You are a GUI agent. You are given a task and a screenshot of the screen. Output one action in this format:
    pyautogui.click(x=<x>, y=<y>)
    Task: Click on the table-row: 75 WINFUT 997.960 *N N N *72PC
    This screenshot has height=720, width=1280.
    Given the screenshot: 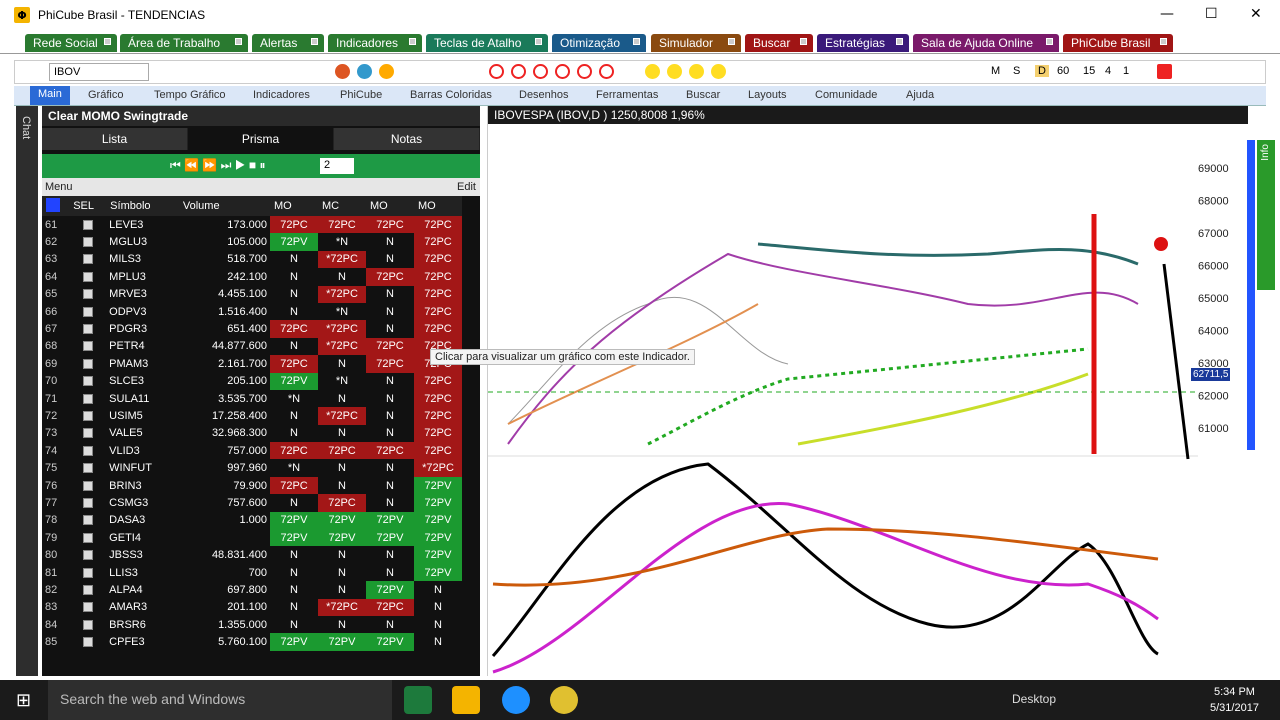 What is the action you would take?
    pyautogui.click(x=252, y=468)
    